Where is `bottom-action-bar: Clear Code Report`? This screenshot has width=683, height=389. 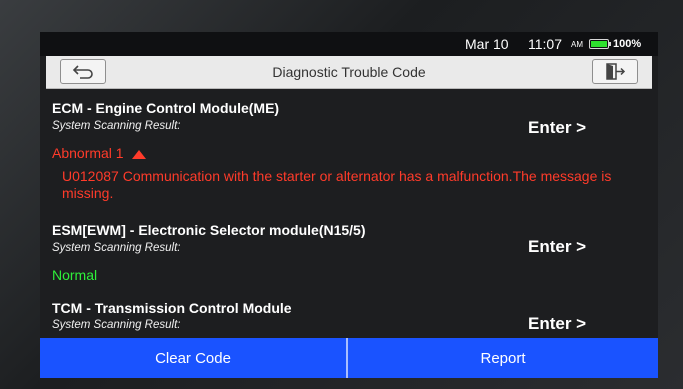 bottom-action-bar: Clear Code Report is located at coordinates (349, 358).